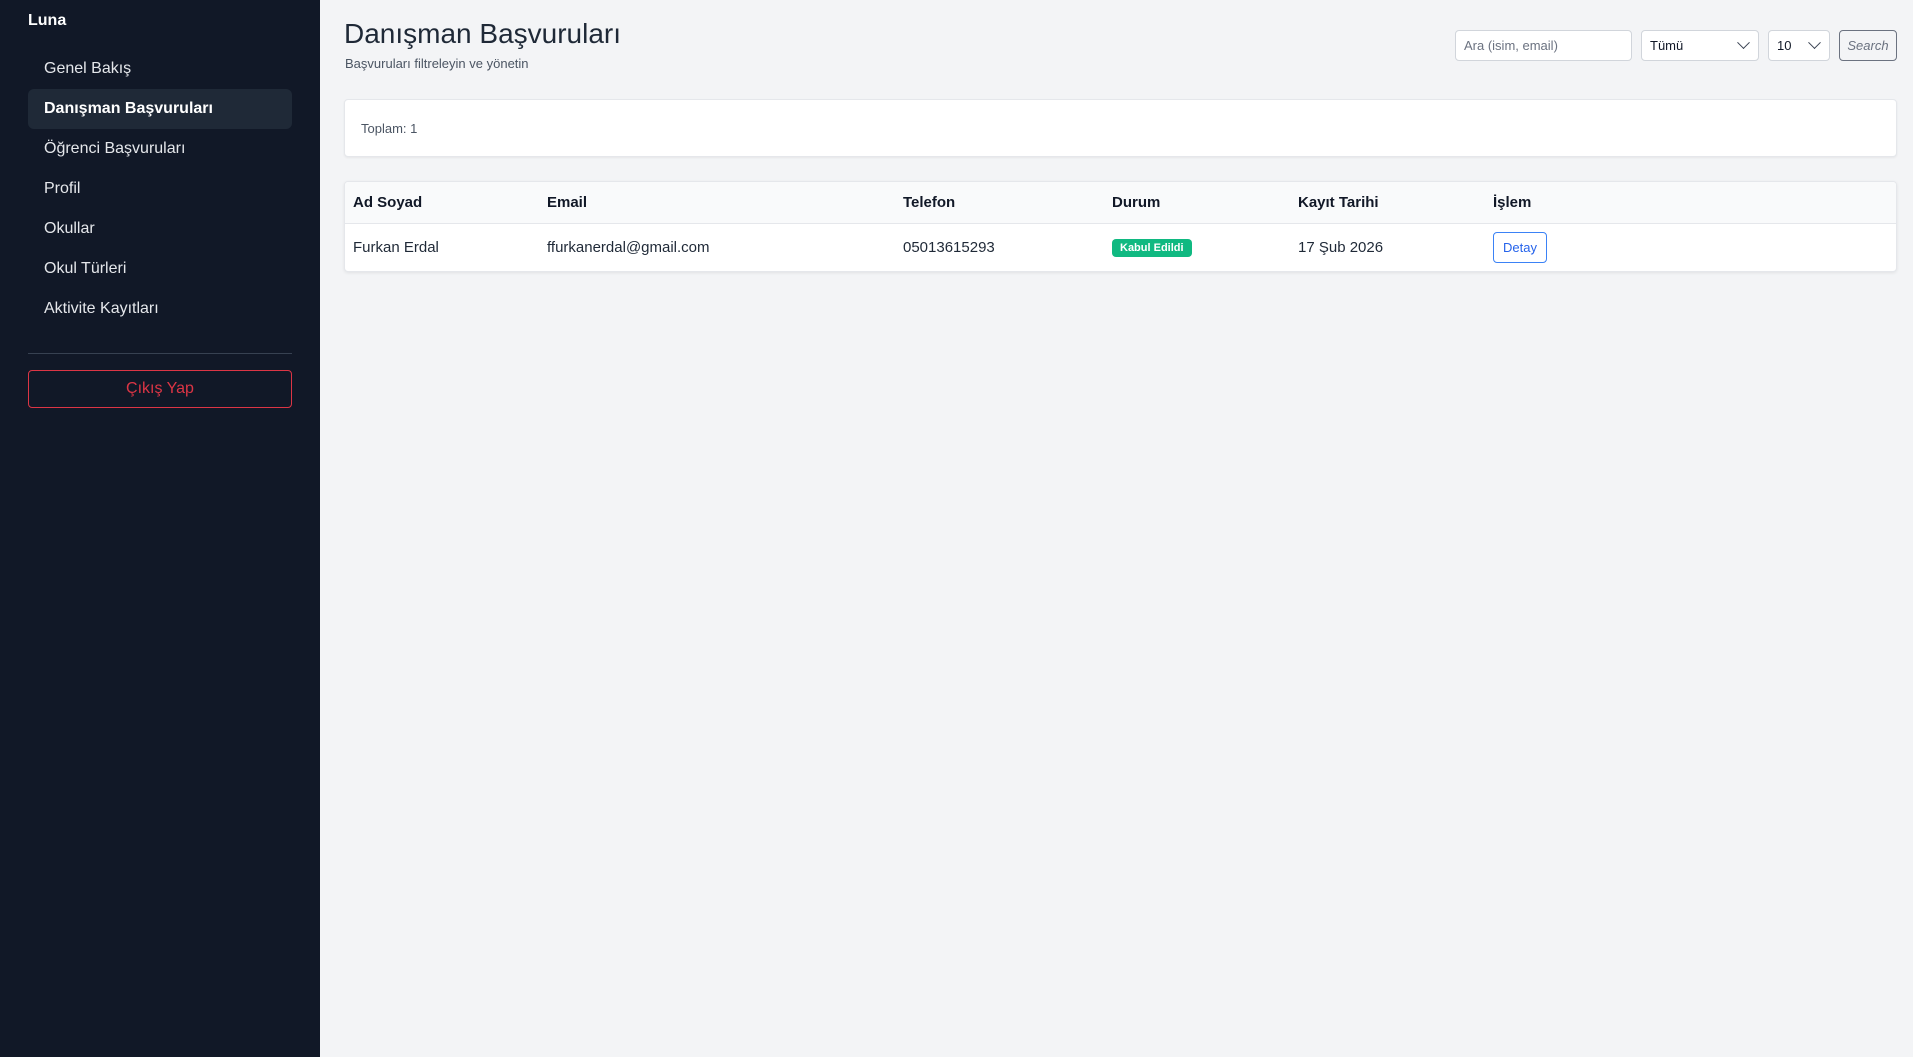 The image size is (1913, 1057). I want to click on column-header-phone: Telefon, so click(999, 203).